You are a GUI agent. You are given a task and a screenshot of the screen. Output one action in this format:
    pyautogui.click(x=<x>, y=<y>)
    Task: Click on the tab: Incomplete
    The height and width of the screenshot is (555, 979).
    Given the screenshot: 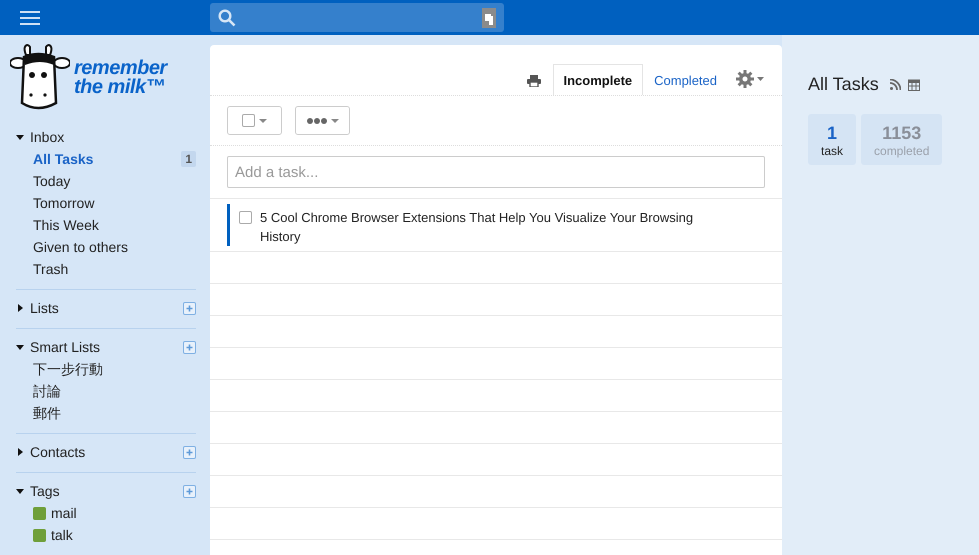 What is the action you would take?
    pyautogui.click(x=598, y=79)
    